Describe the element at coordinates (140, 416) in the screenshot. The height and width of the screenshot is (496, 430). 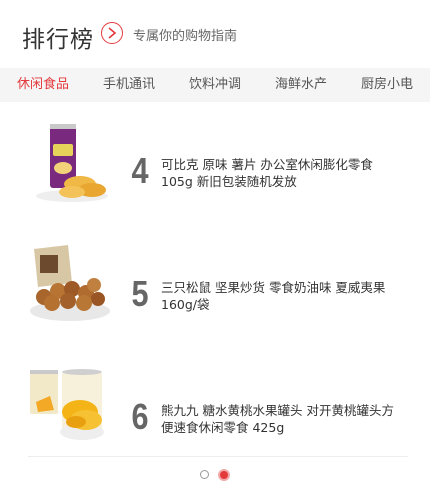
I see `rank-number: 6` at that location.